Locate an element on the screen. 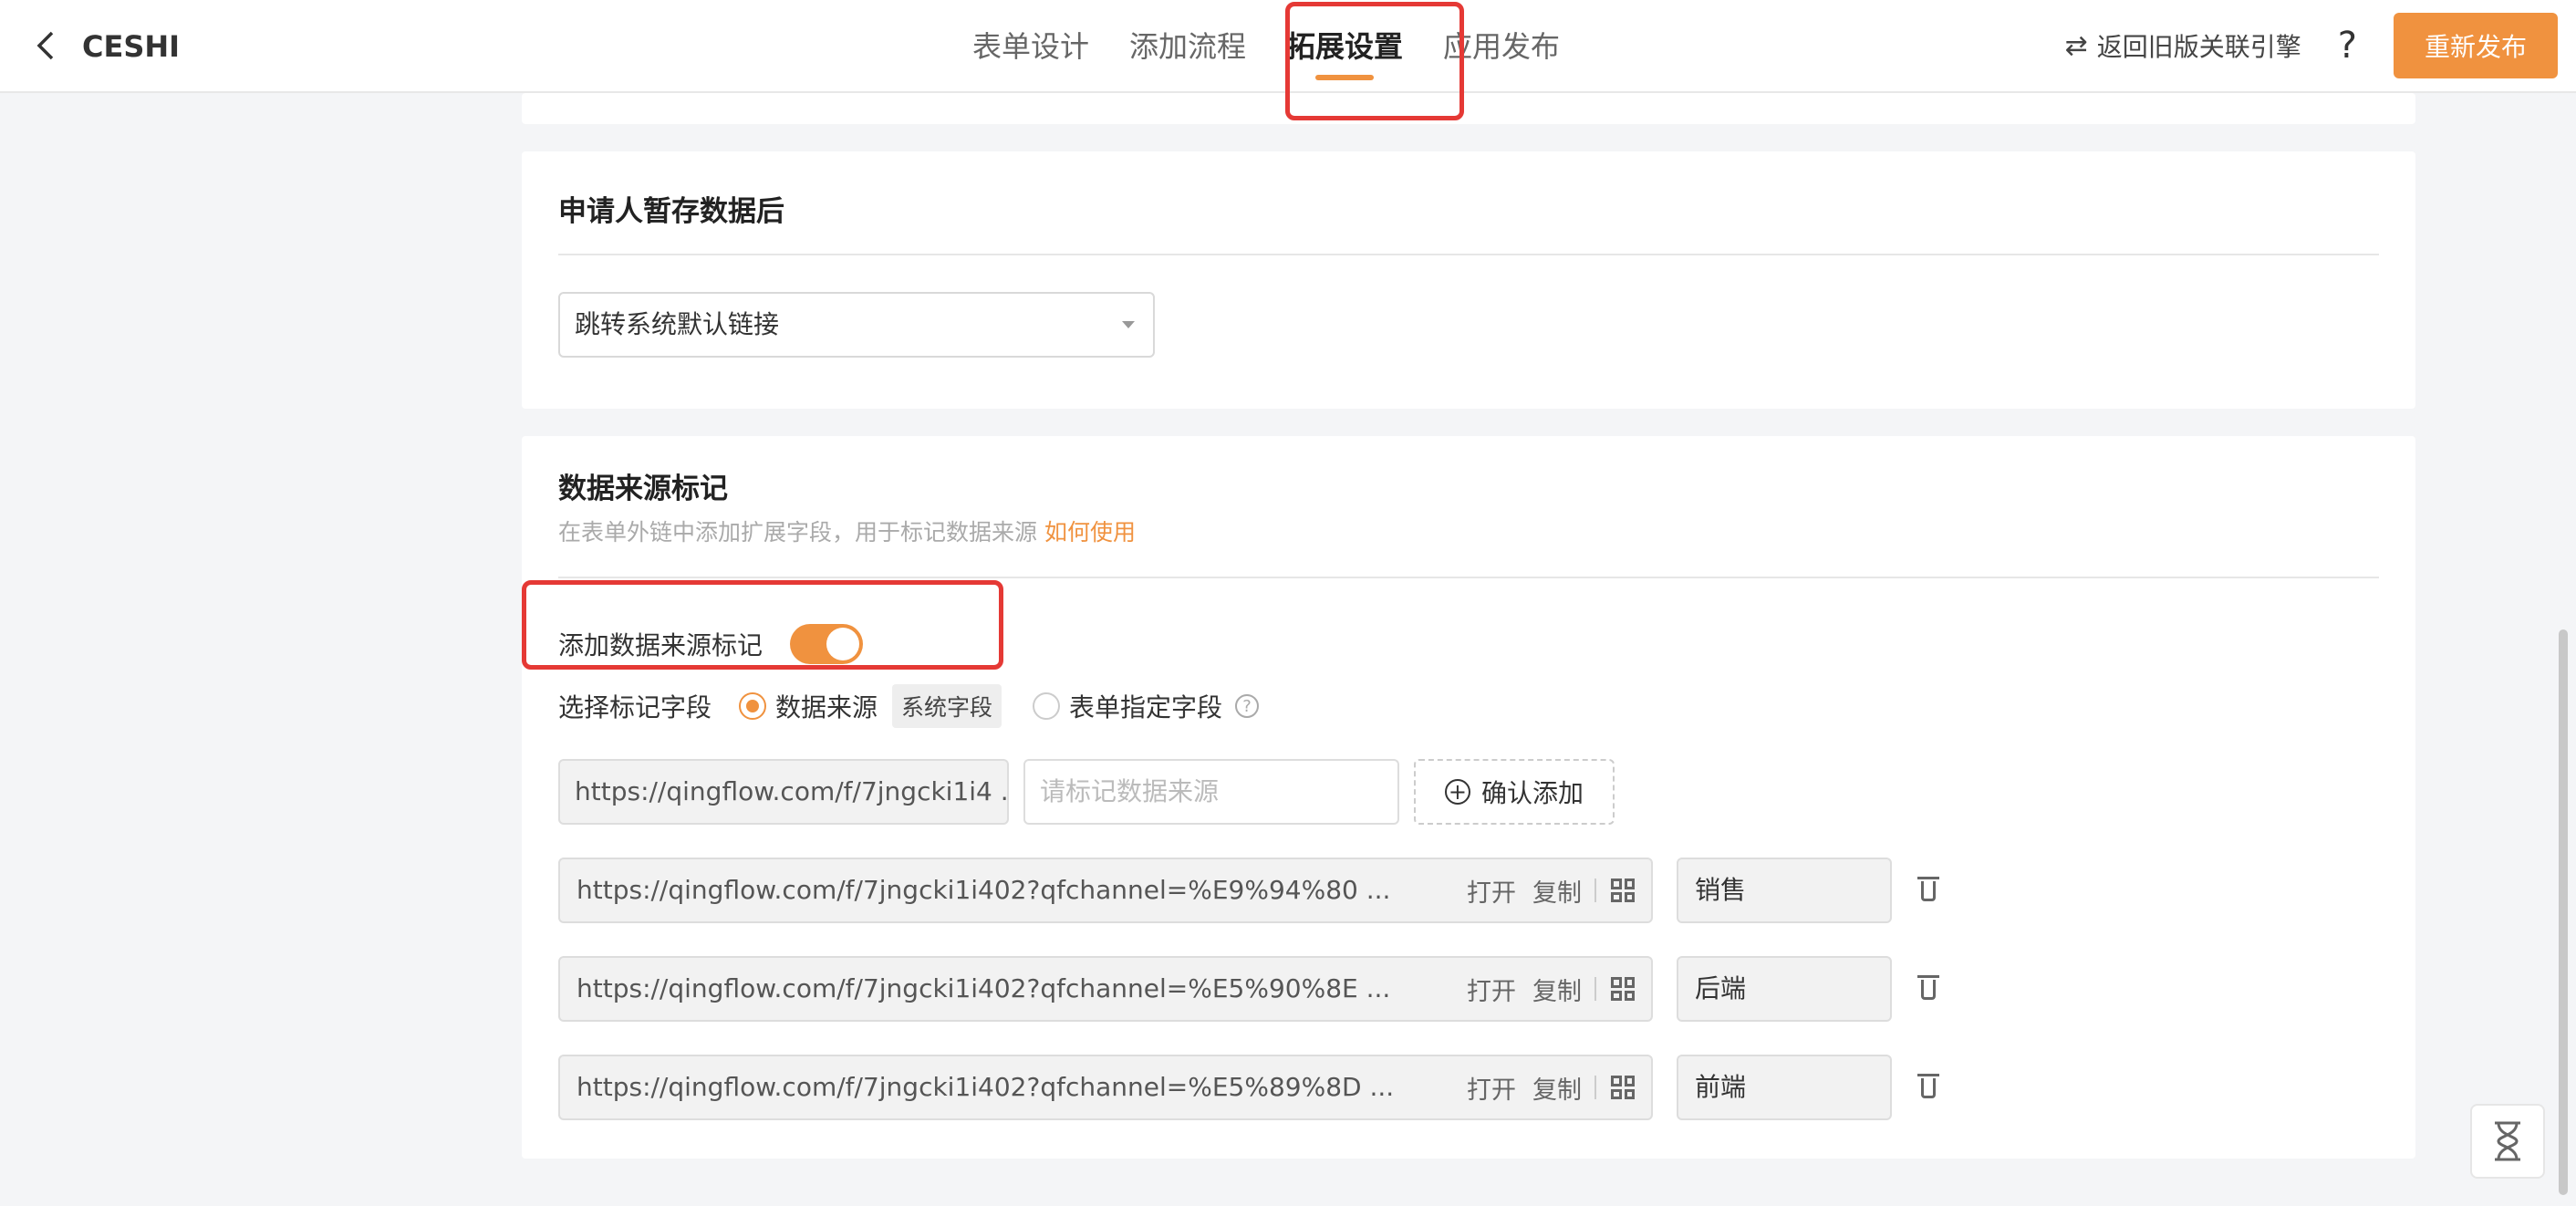 The height and width of the screenshot is (1206, 2576). hourglass-icon is located at coordinates (2507, 1141).